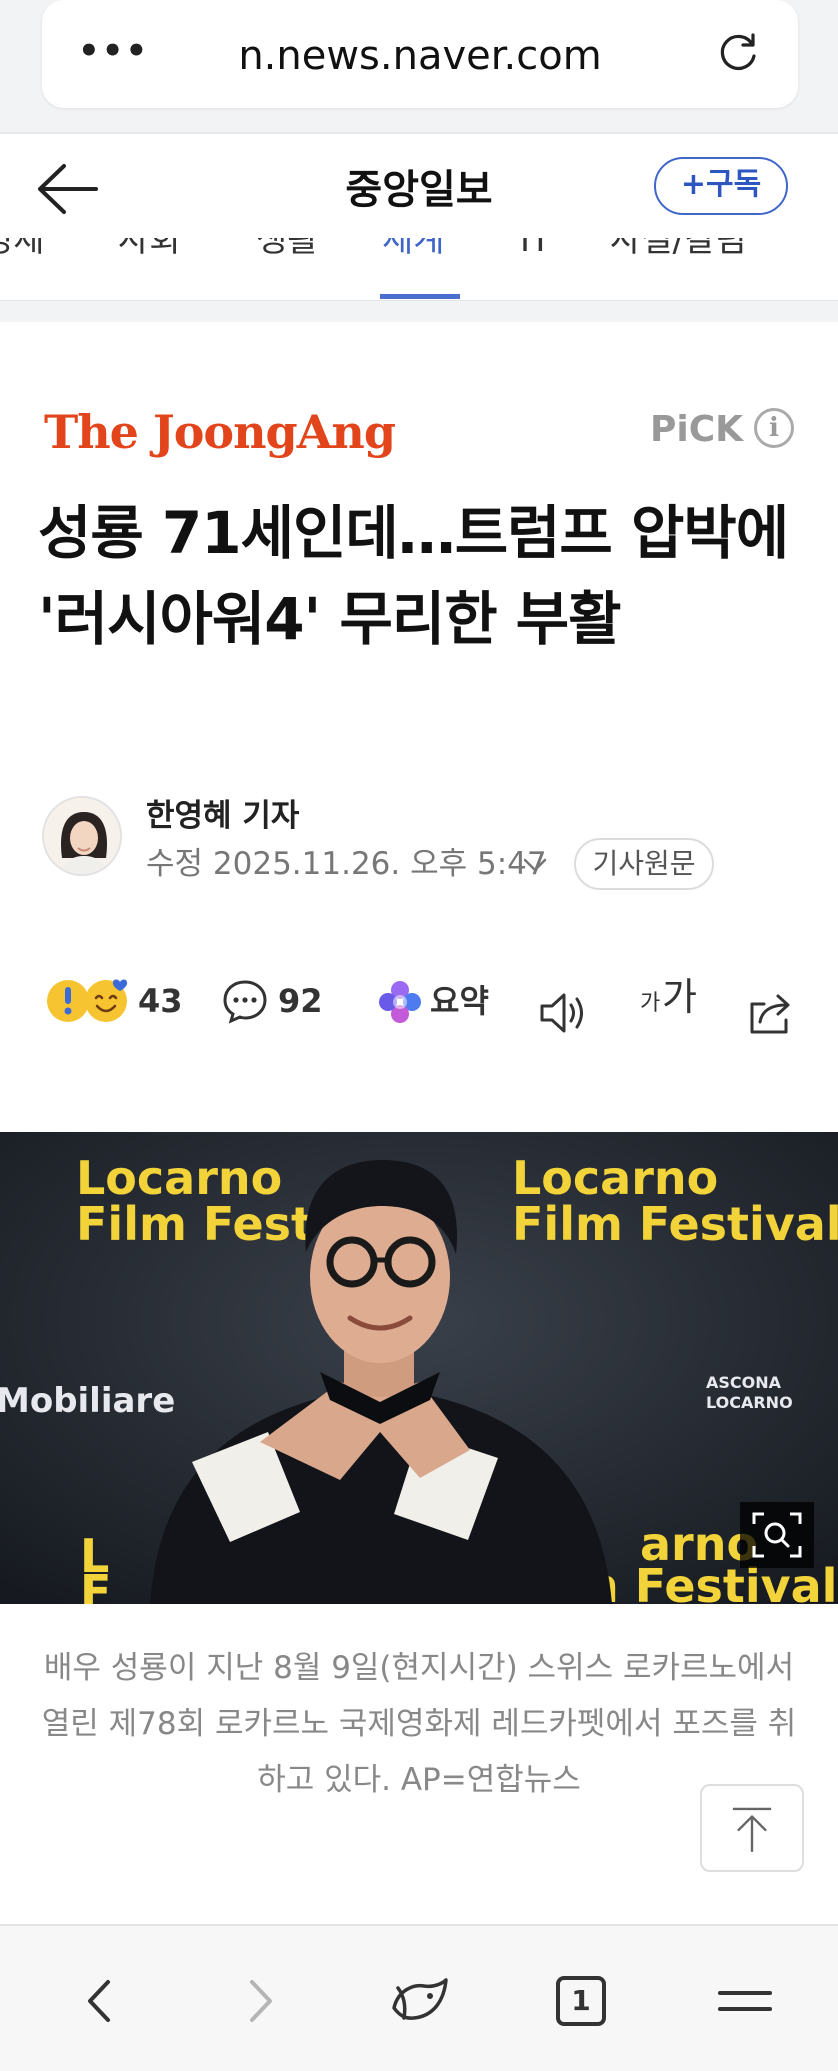  What do you see at coordinates (419, 189) in the screenshot?
I see `article-appbar: 중앙일보 +구독` at bounding box center [419, 189].